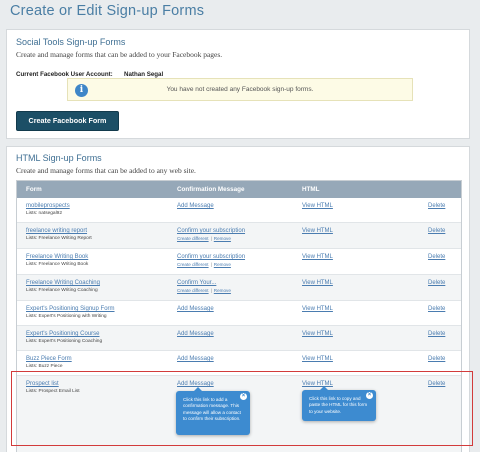  What do you see at coordinates (63, 283) in the screenshot?
I see `form-name-link: Freelance Writing Coaching` at bounding box center [63, 283].